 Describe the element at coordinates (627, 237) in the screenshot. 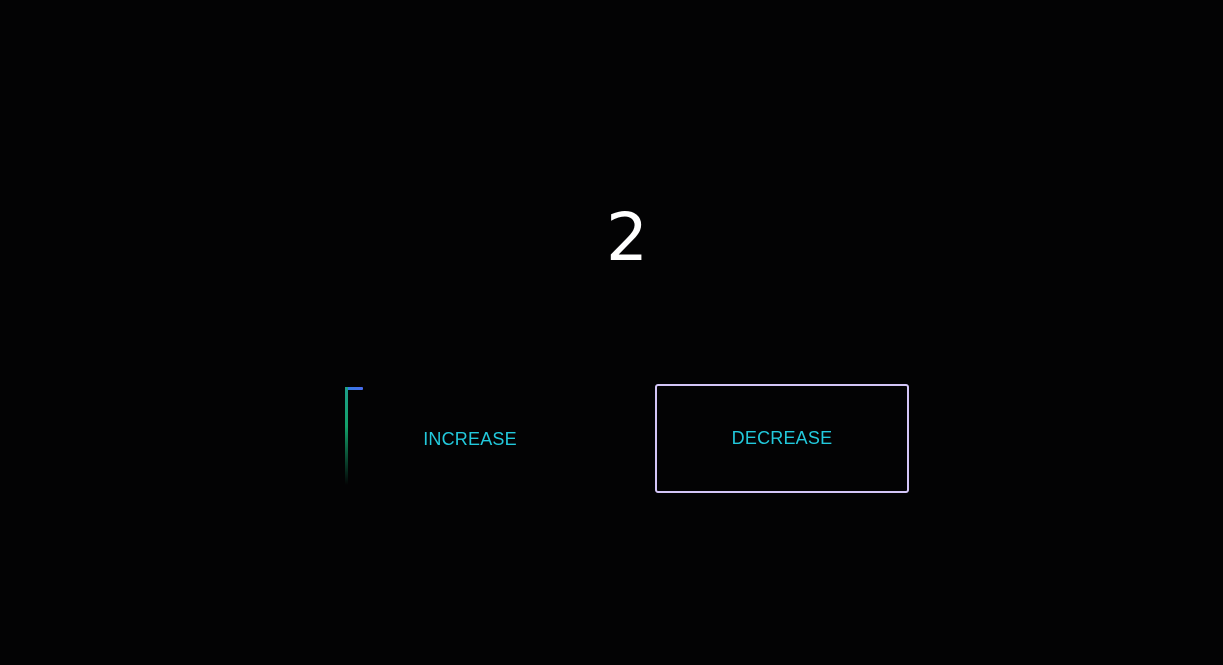

I see `counter-value: 2` at that location.